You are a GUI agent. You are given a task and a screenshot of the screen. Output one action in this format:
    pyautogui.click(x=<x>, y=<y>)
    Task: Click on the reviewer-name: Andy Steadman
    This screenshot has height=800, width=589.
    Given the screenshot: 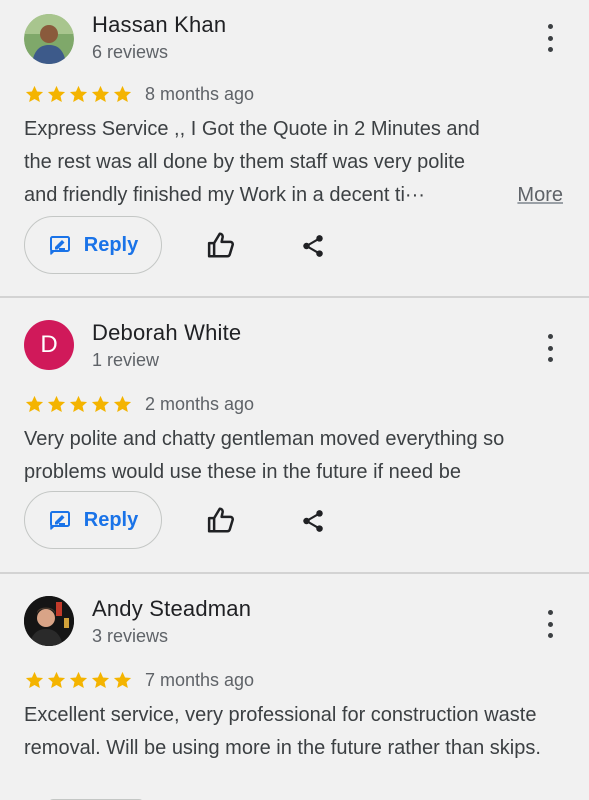 What is the action you would take?
    pyautogui.click(x=171, y=609)
    